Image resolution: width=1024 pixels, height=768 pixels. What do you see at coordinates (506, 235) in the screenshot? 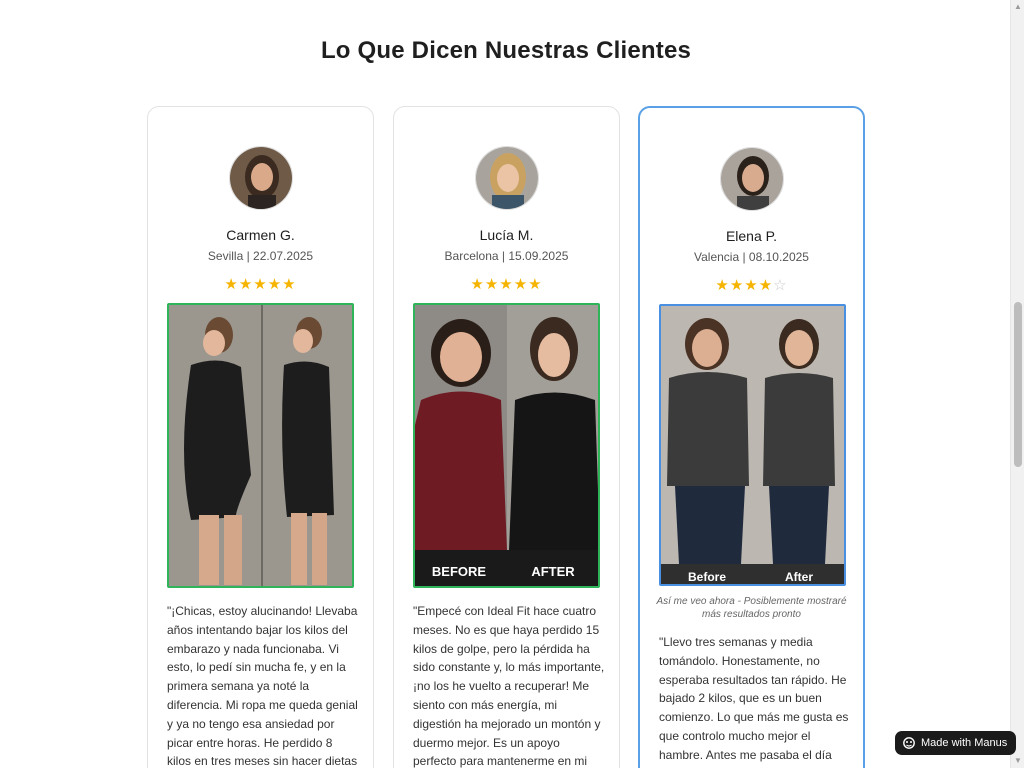
I see `customer-name: Lucía M.` at bounding box center [506, 235].